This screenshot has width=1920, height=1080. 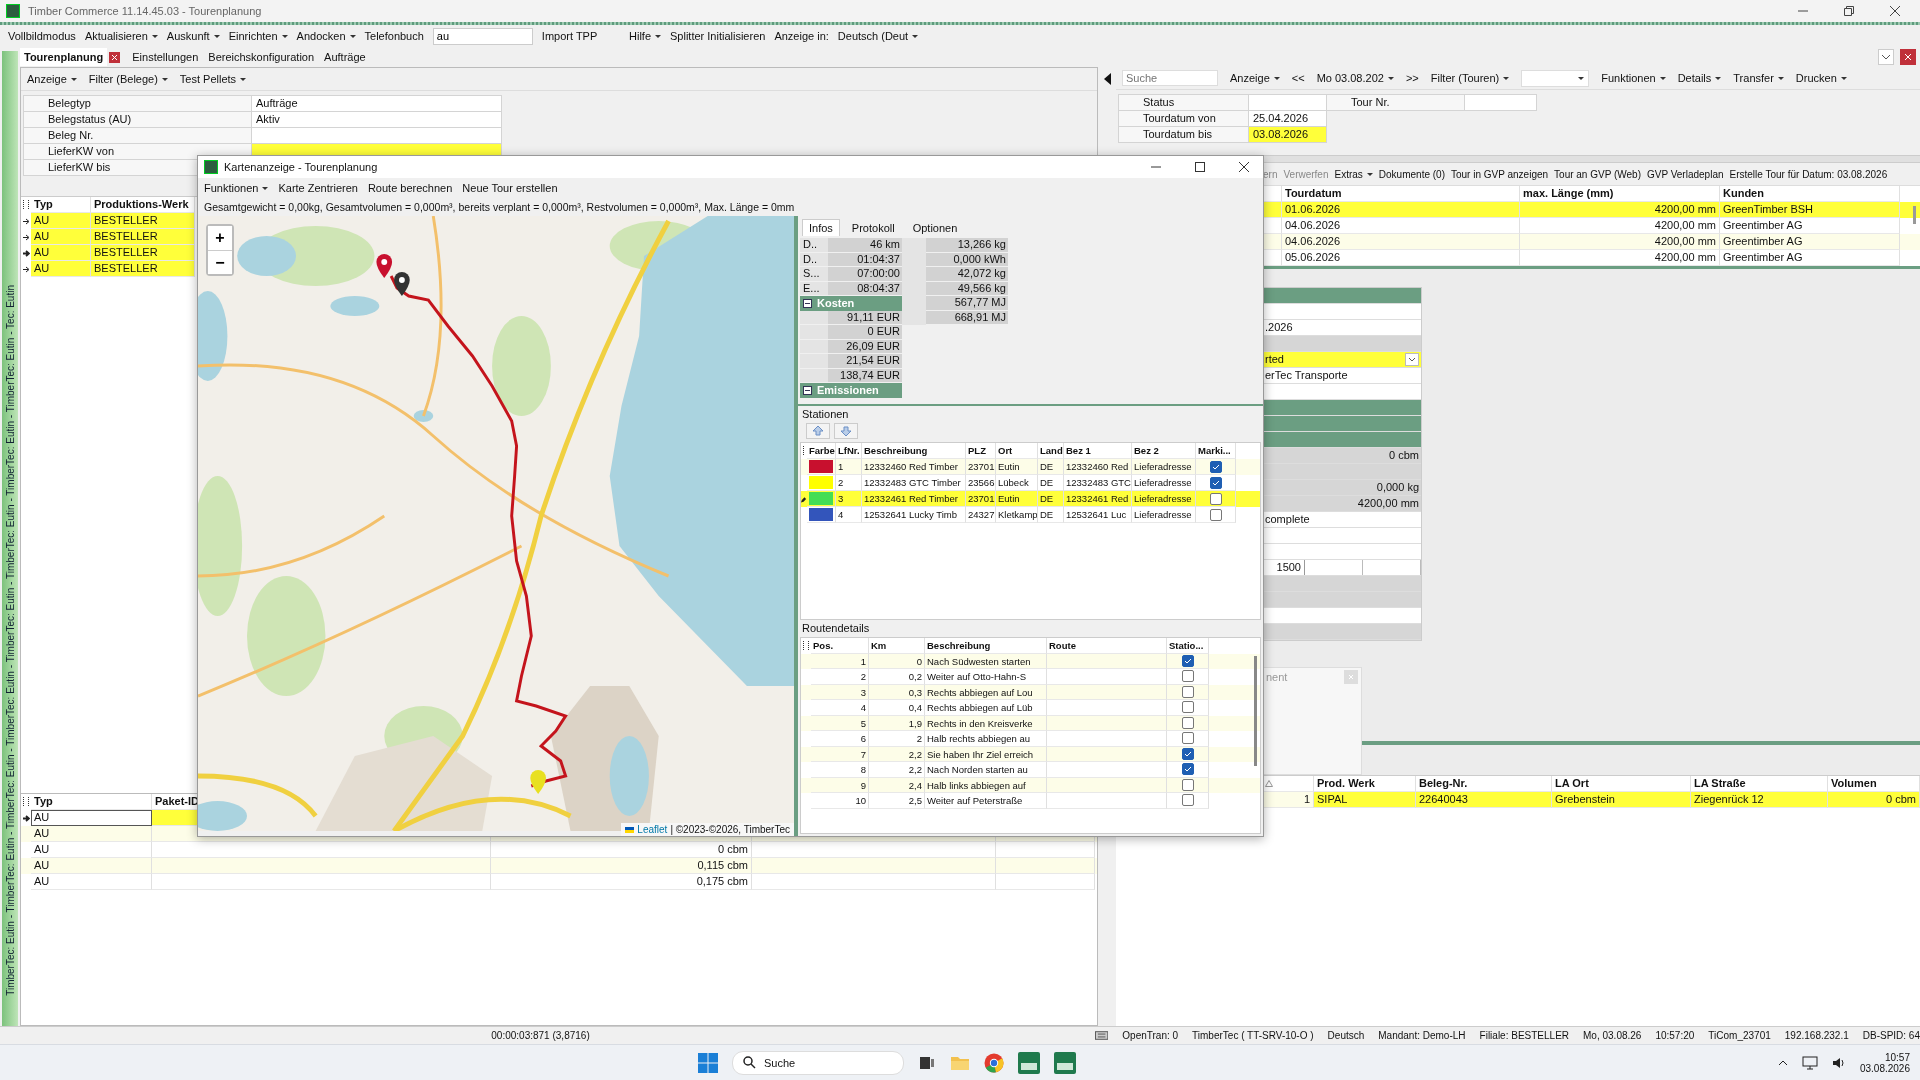 What do you see at coordinates (1288, 784) in the screenshot?
I see `column-header` at bounding box center [1288, 784].